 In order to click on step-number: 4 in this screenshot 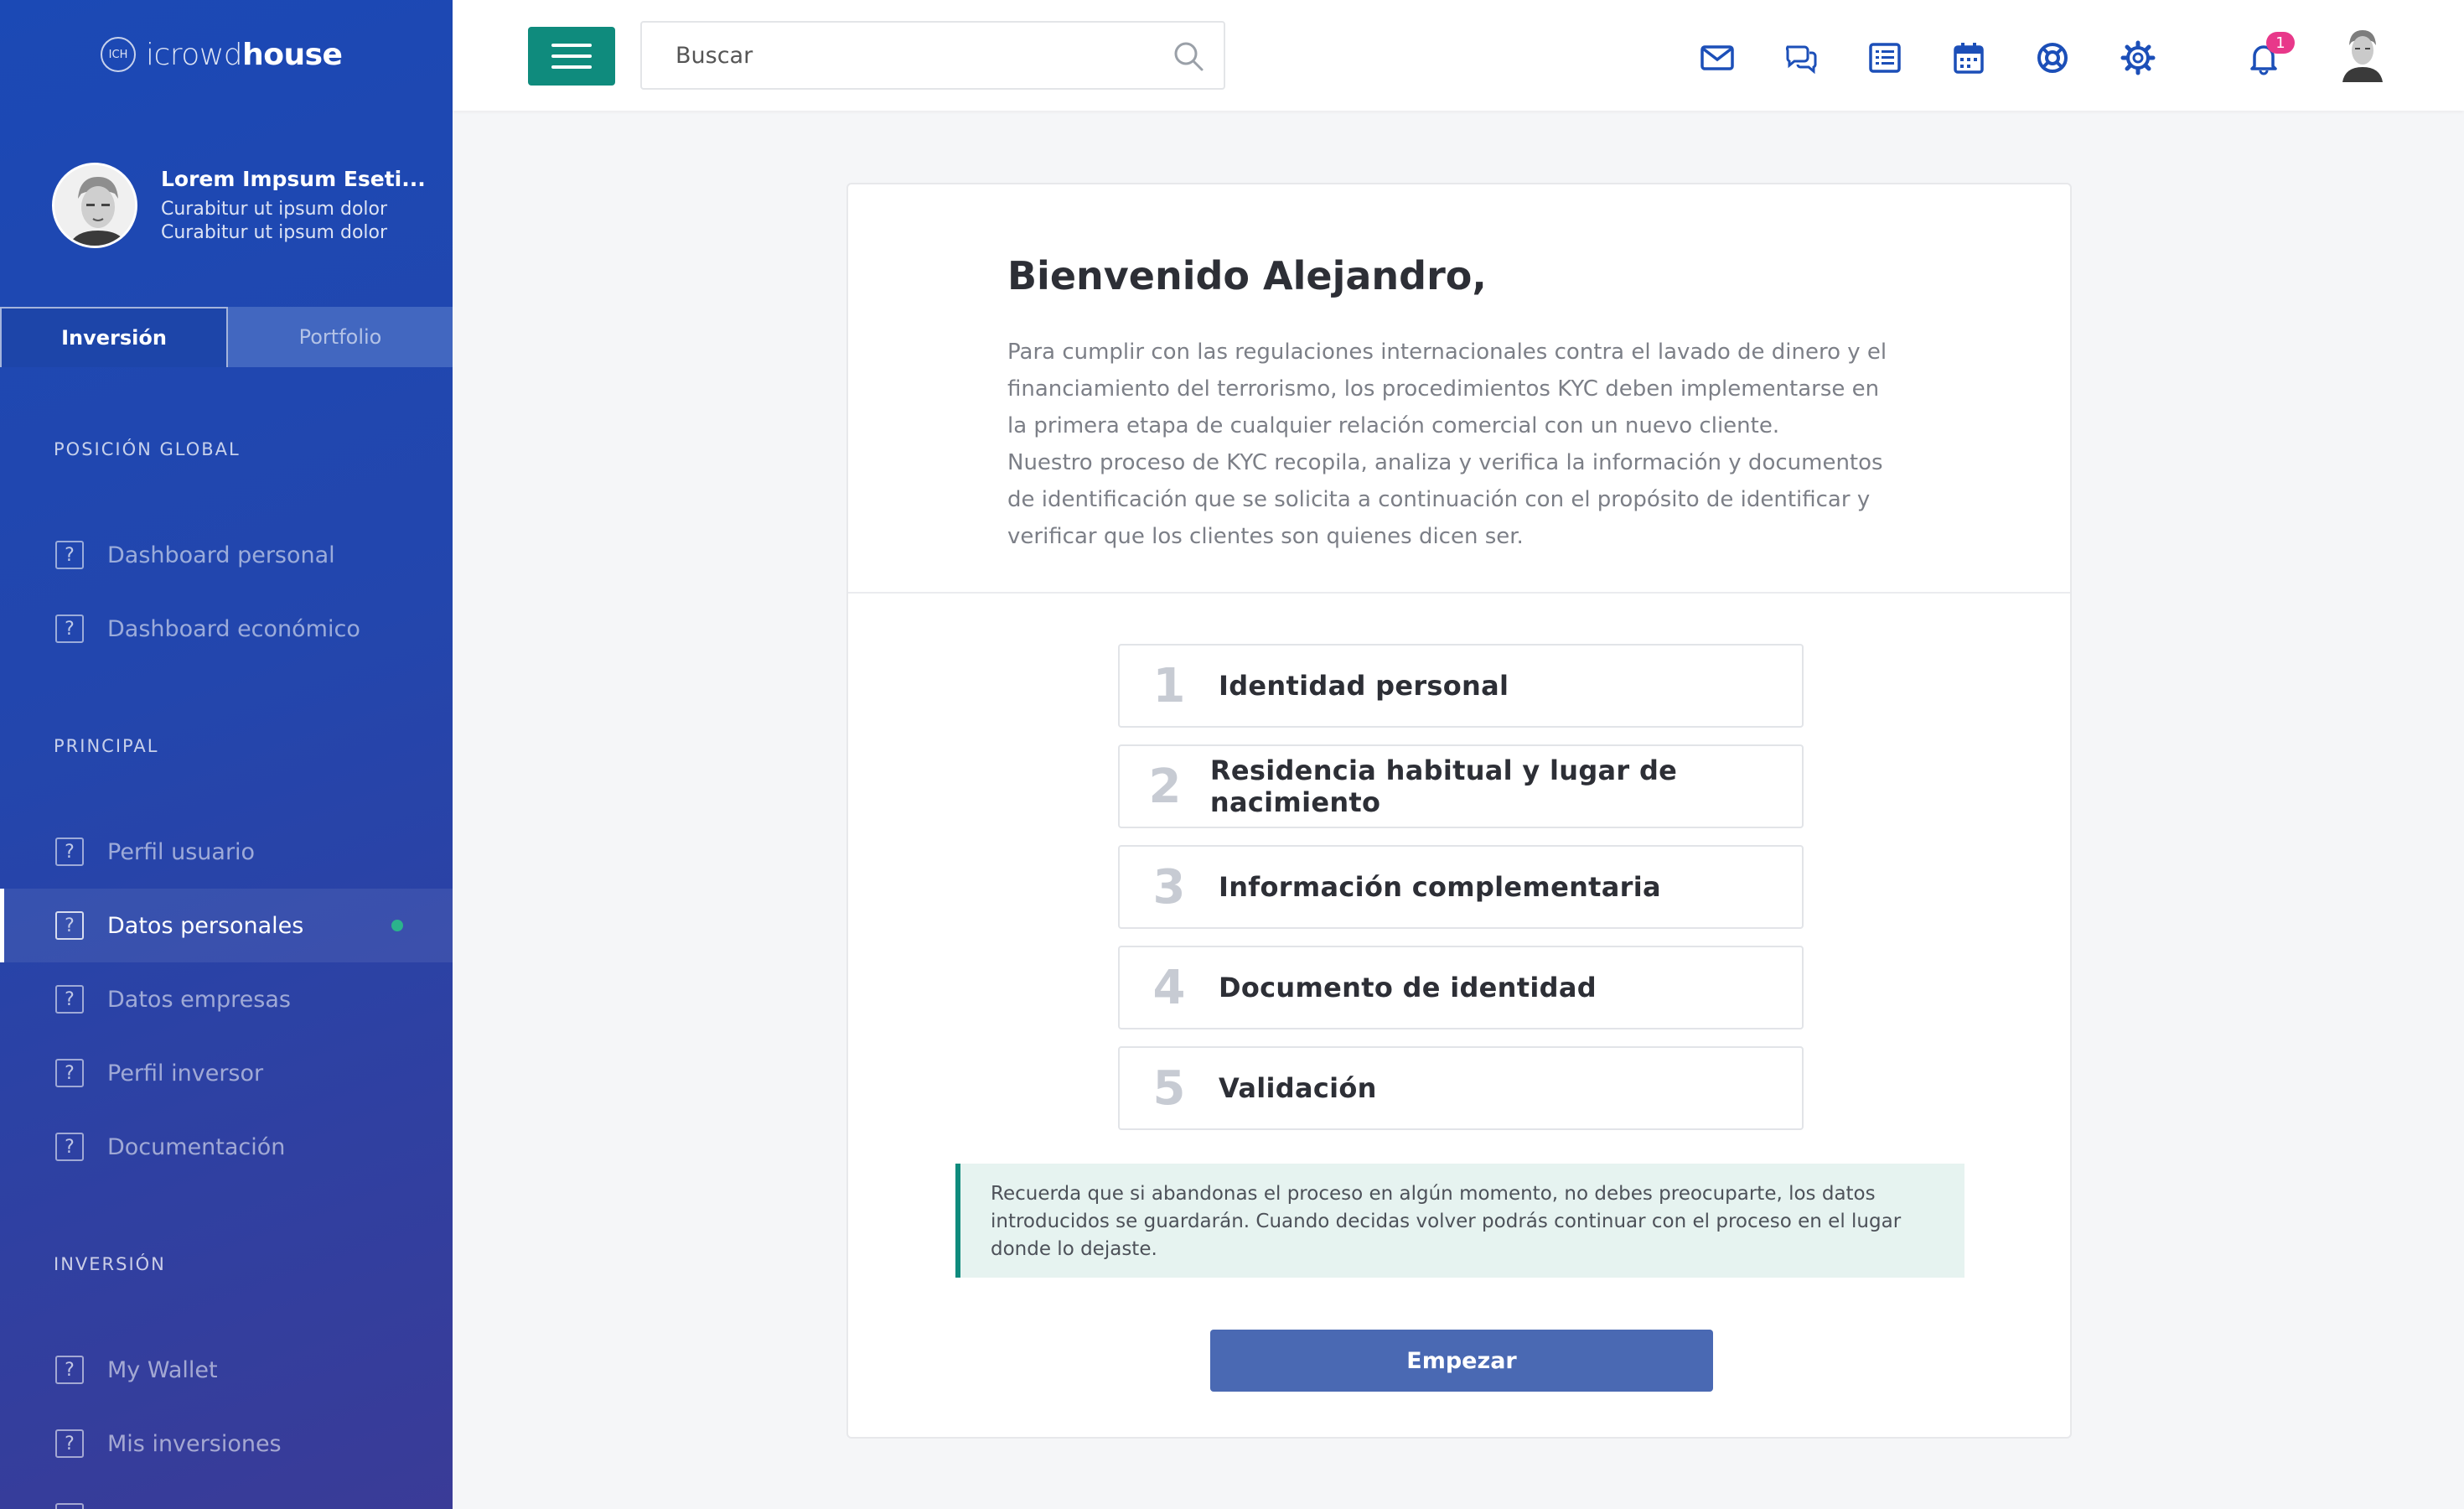, I will do `click(1169, 987)`.